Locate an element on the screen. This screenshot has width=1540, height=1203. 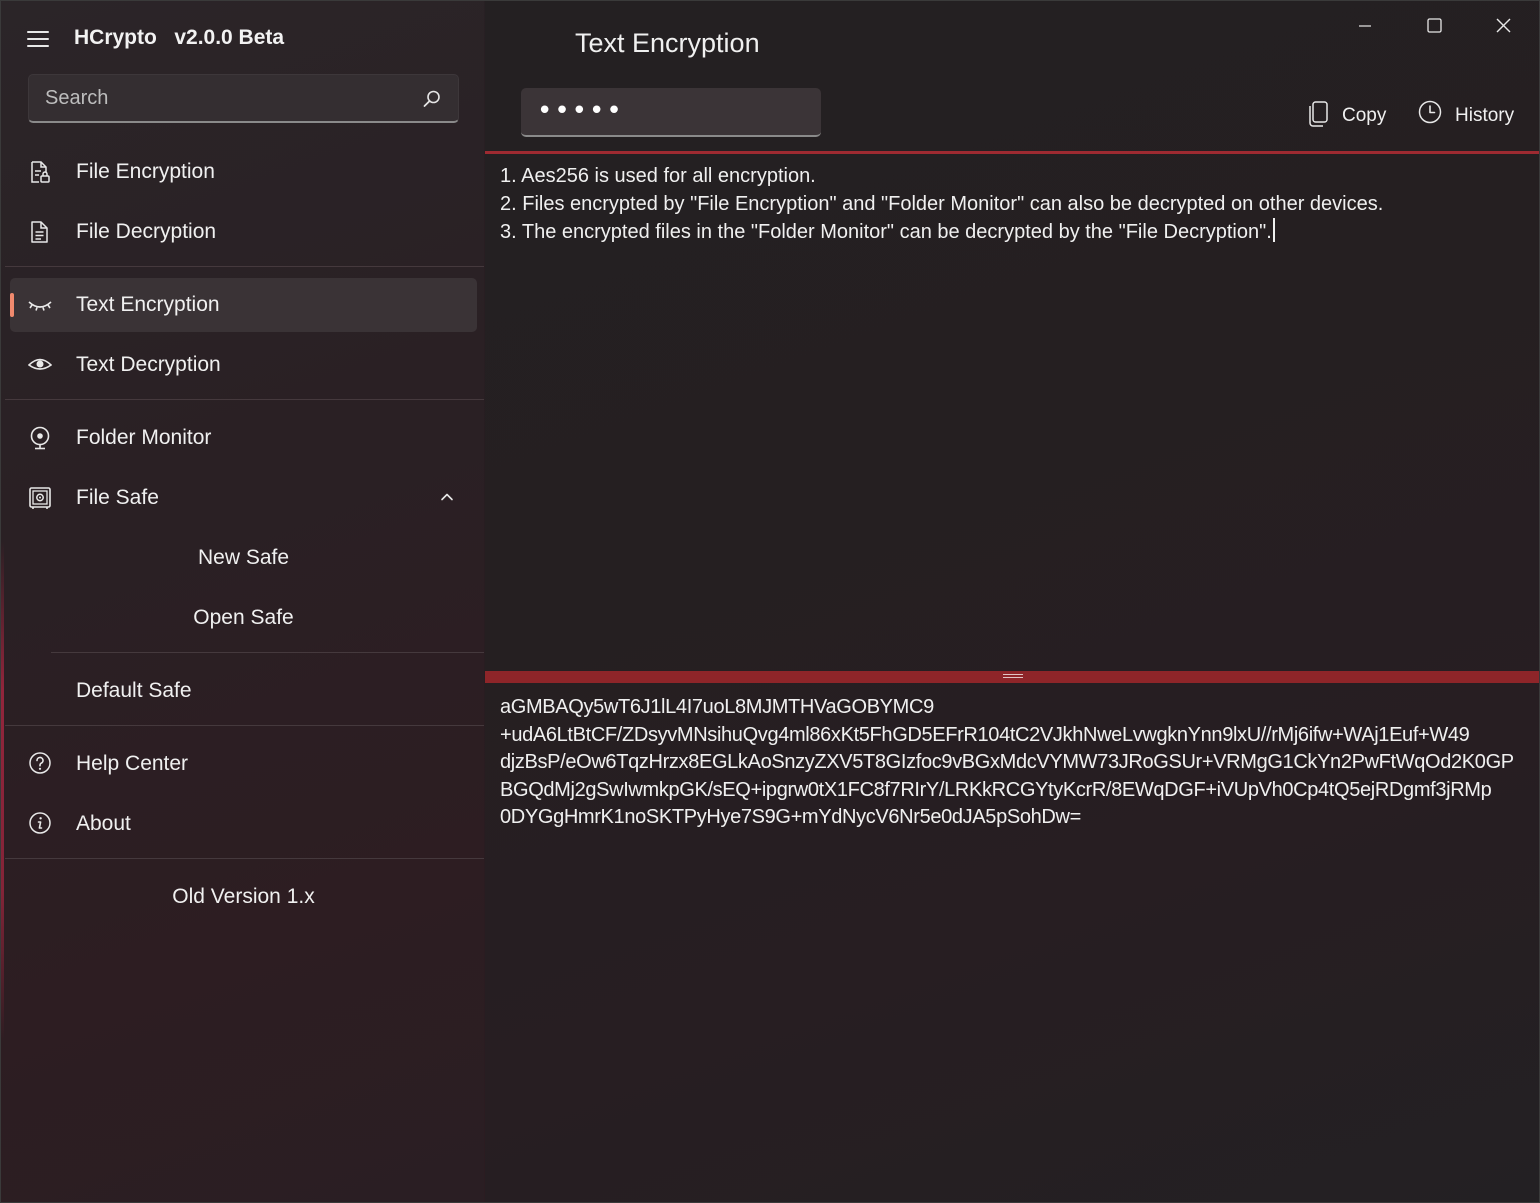
chevron-up-icon is located at coordinates (447, 497).